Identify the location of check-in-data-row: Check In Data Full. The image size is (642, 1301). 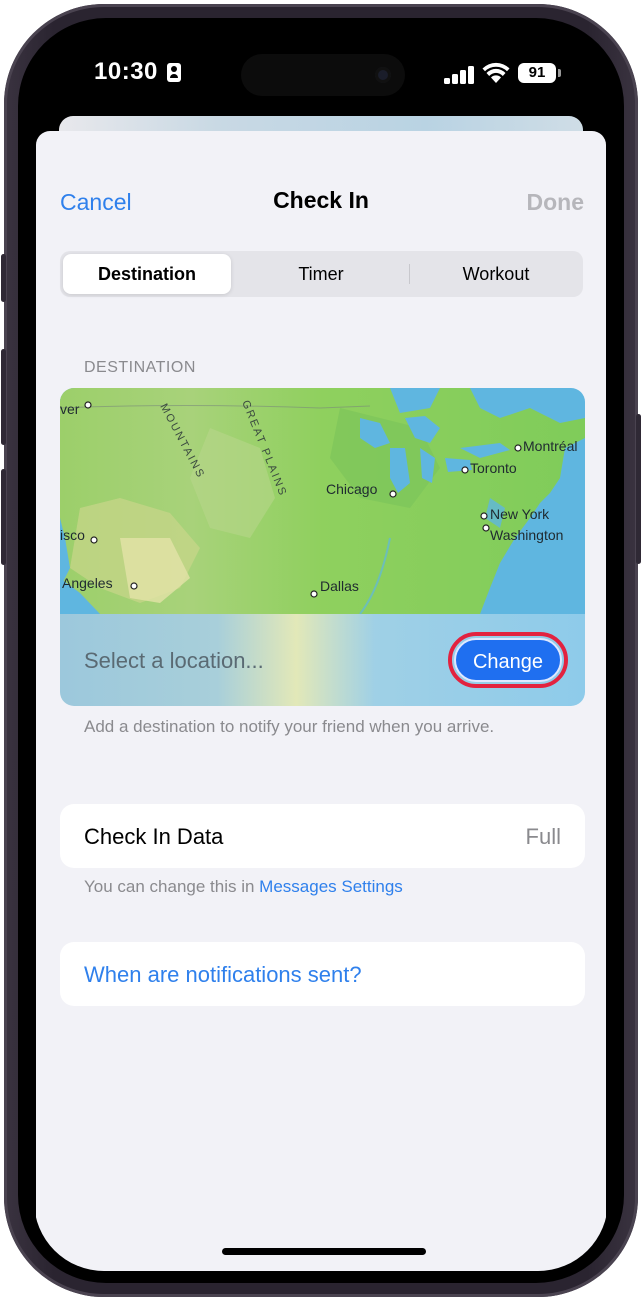
(322, 836).